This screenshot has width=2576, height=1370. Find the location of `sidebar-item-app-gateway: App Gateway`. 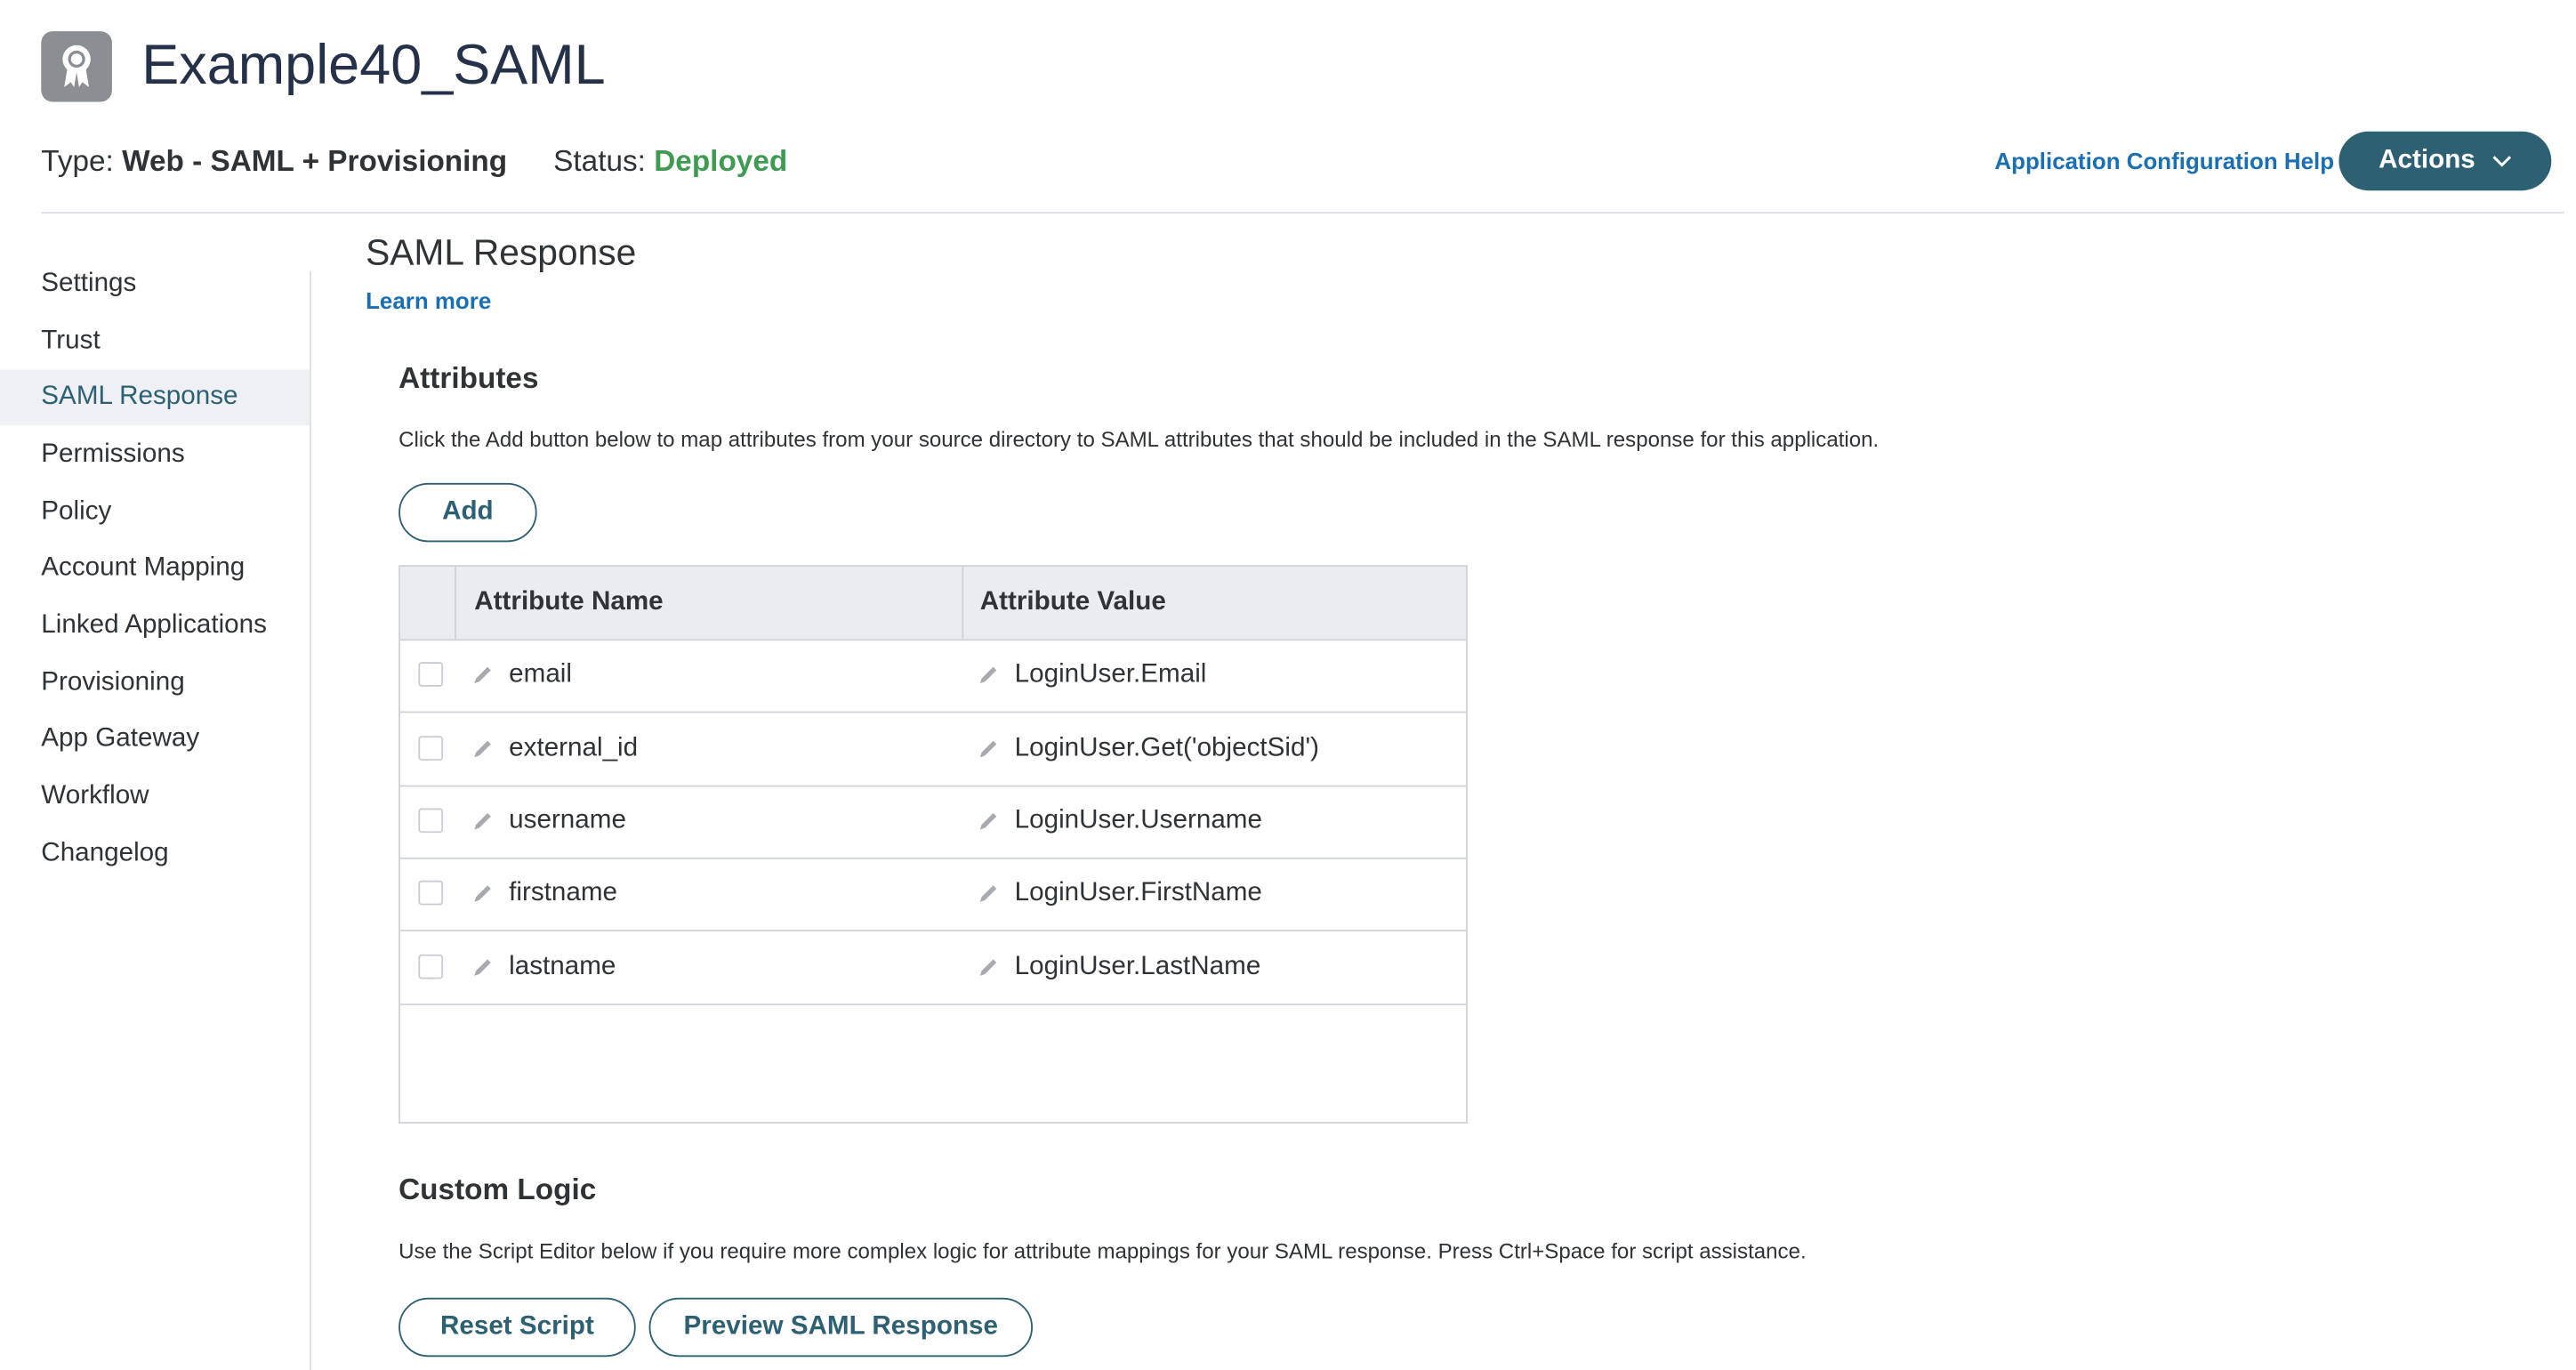

sidebar-item-app-gateway: App Gateway is located at coordinates (155, 740).